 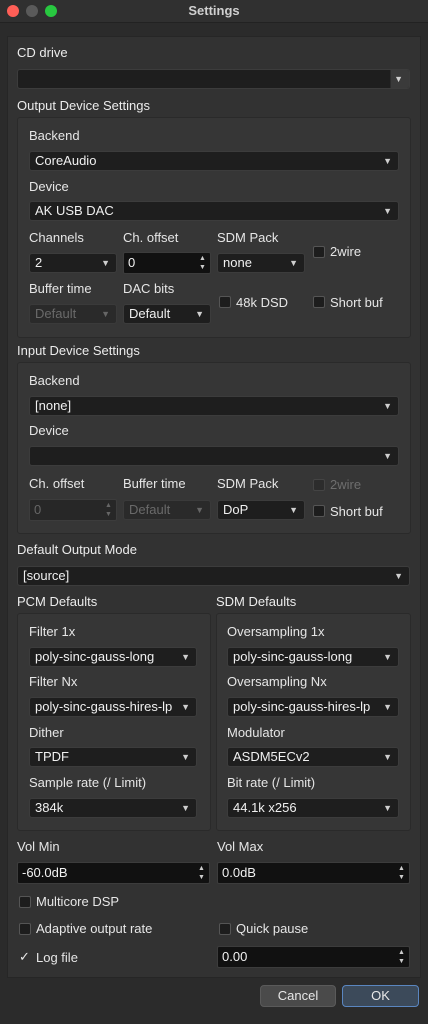 I want to click on output-2wire-label: 2wire, so click(x=346, y=251).